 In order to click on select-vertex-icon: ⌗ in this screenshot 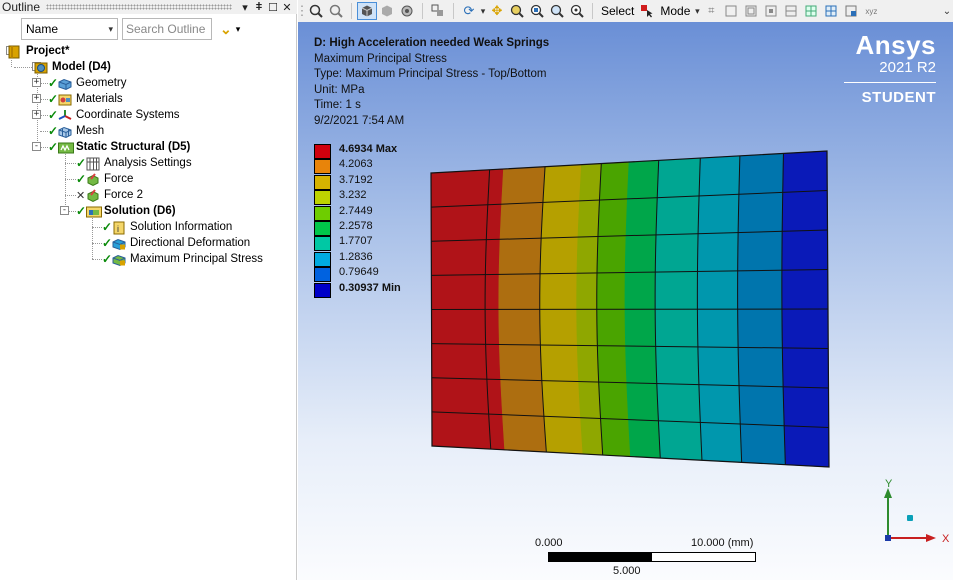, I will do `click(711, 11)`.